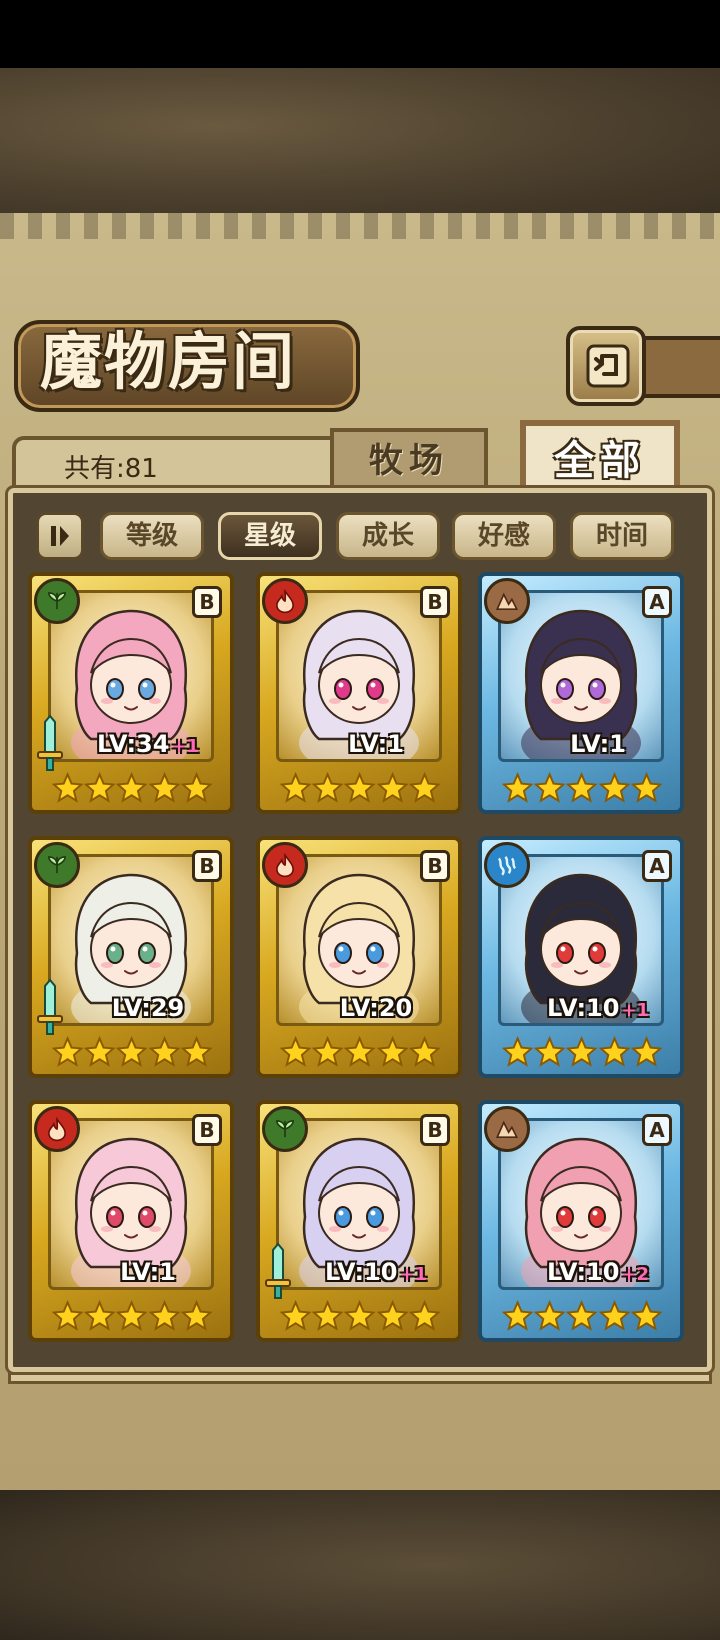 This screenshot has width=720, height=1640. I want to click on rank-badge: A, so click(657, 602).